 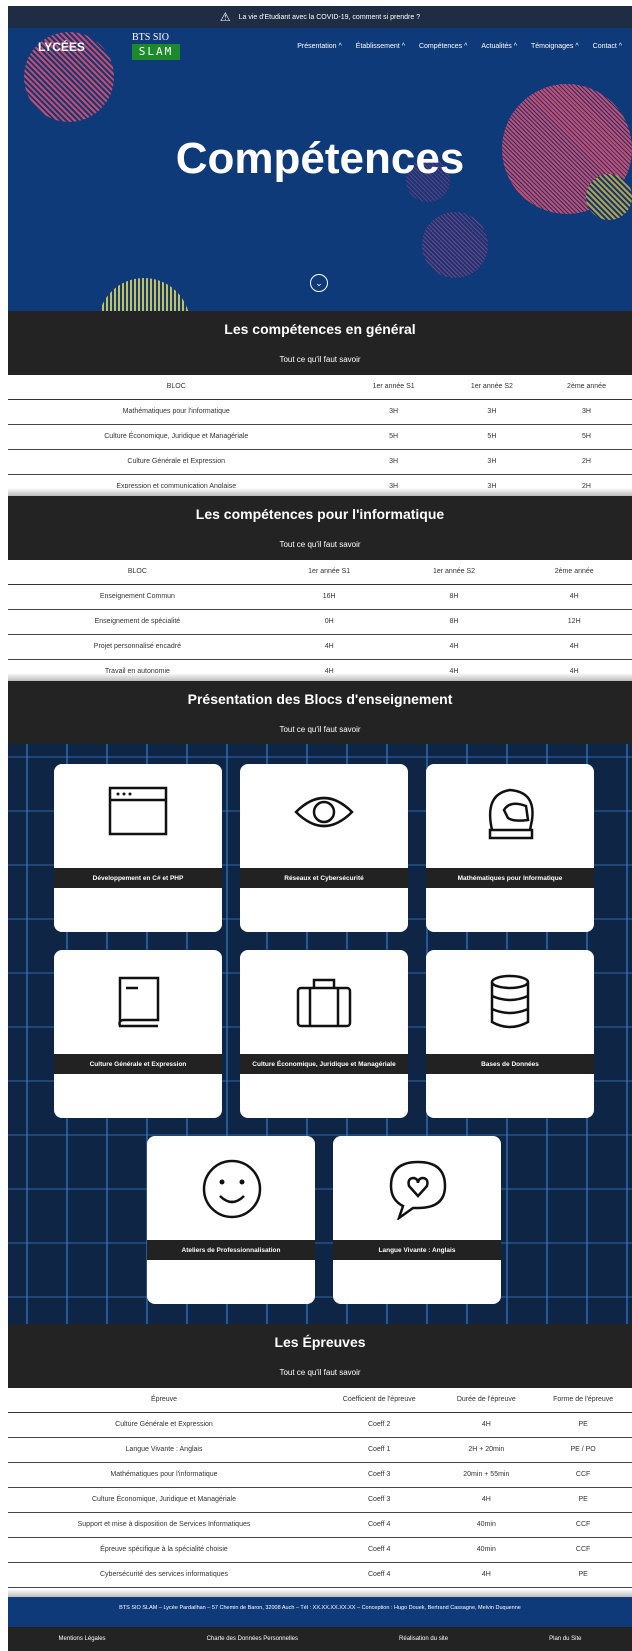 What do you see at coordinates (139, 1002) in the screenshot?
I see `book-icon` at bounding box center [139, 1002].